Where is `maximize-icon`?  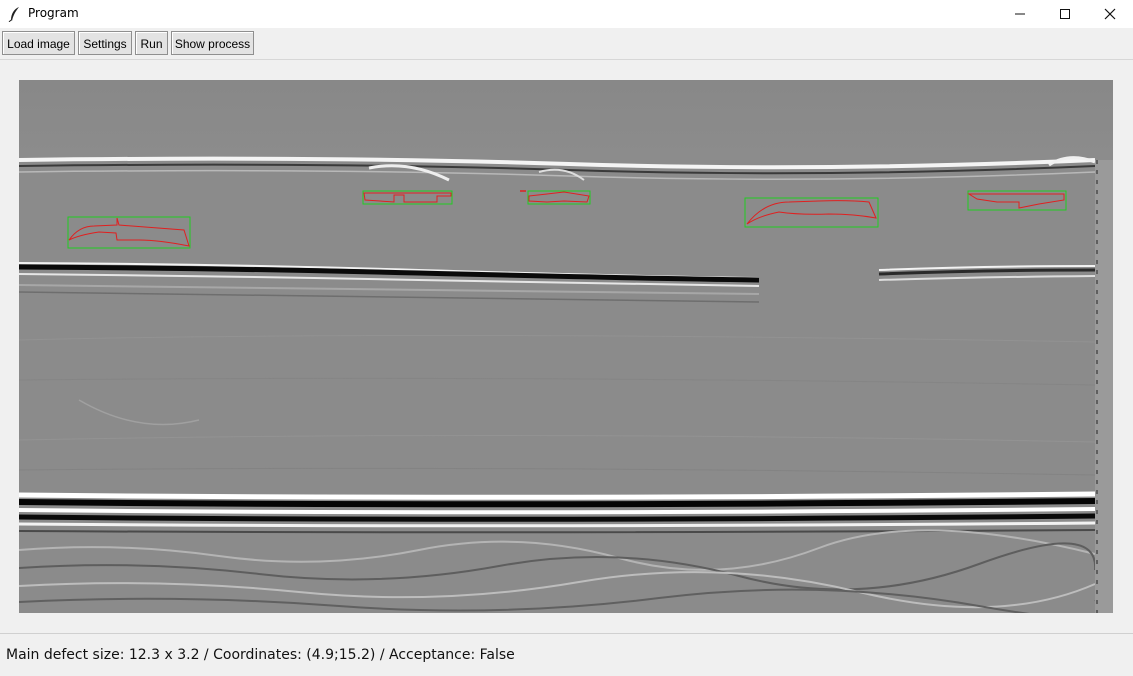
maximize-icon is located at coordinates (1065, 14).